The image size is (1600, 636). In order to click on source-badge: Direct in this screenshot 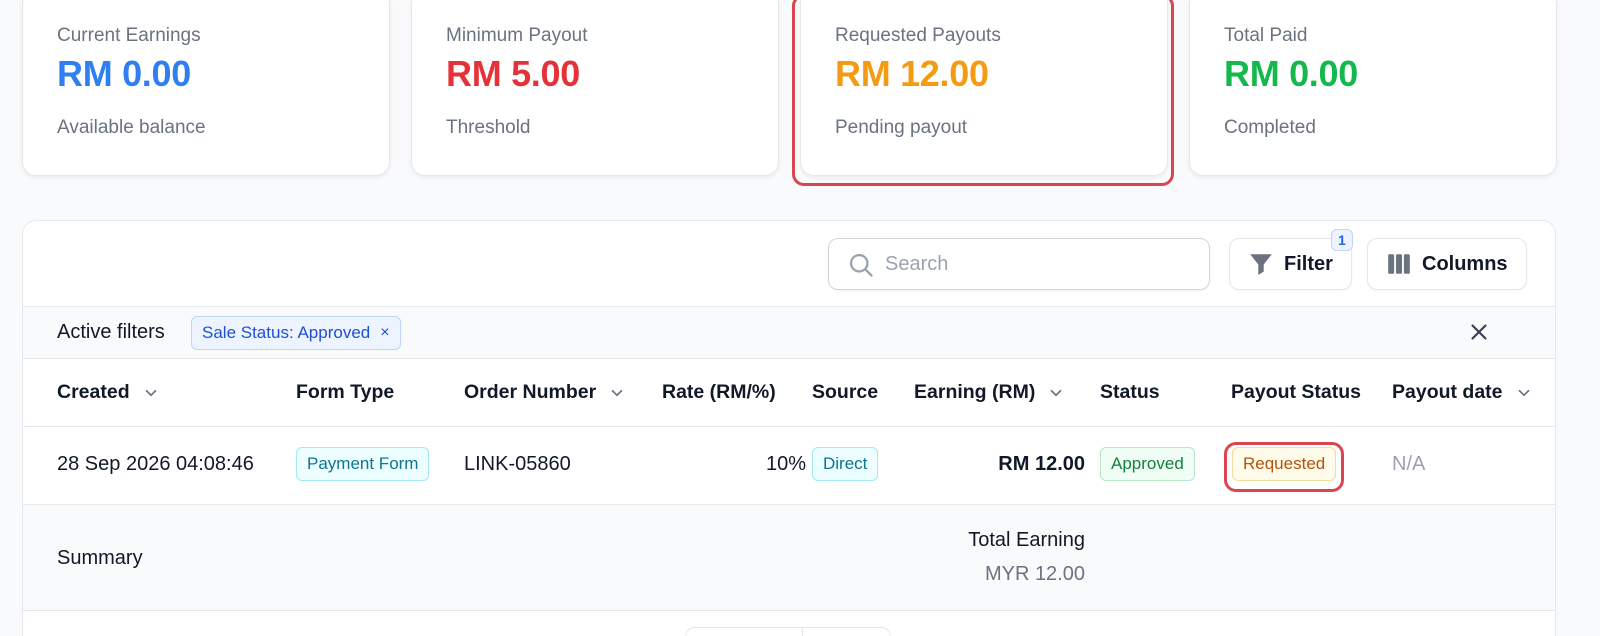, I will do `click(845, 464)`.